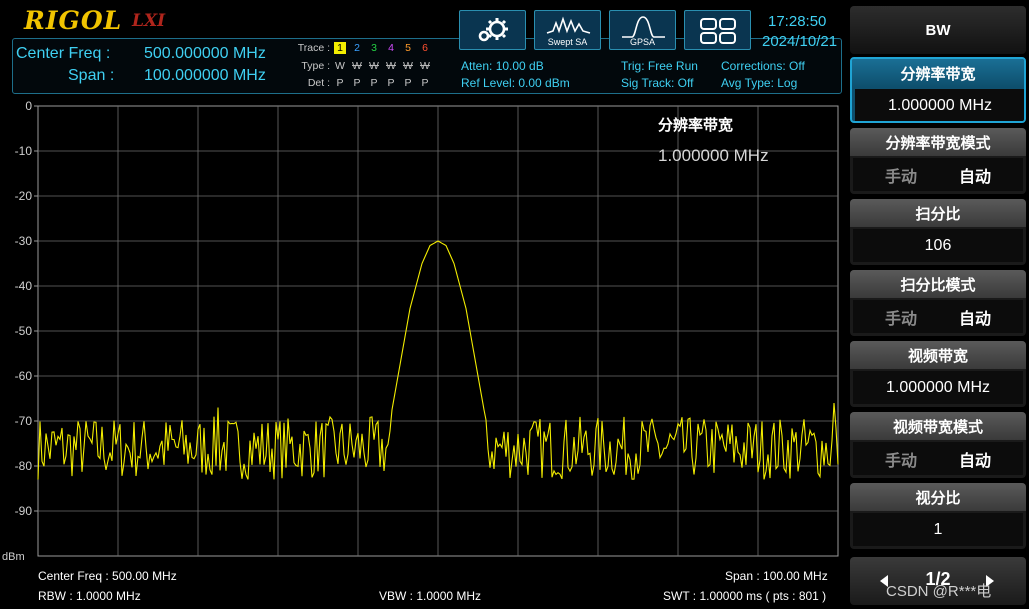 The height and width of the screenshot is (609, 1029). I want to click on footer-center-freq: Center Freq : 500.00 MHz, so click(107, 576).